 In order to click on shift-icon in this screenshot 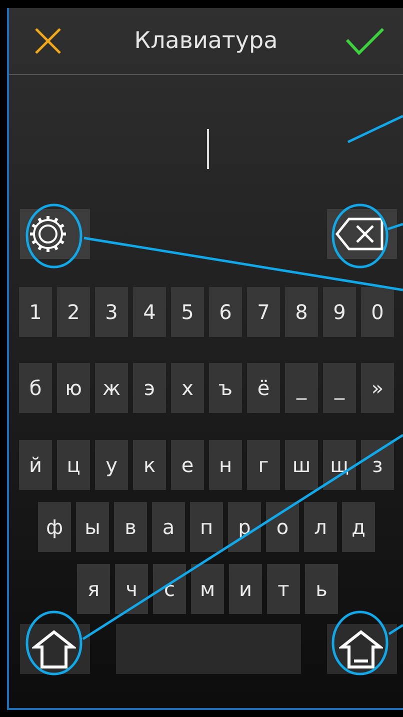, I will do `click(54, 649)`.